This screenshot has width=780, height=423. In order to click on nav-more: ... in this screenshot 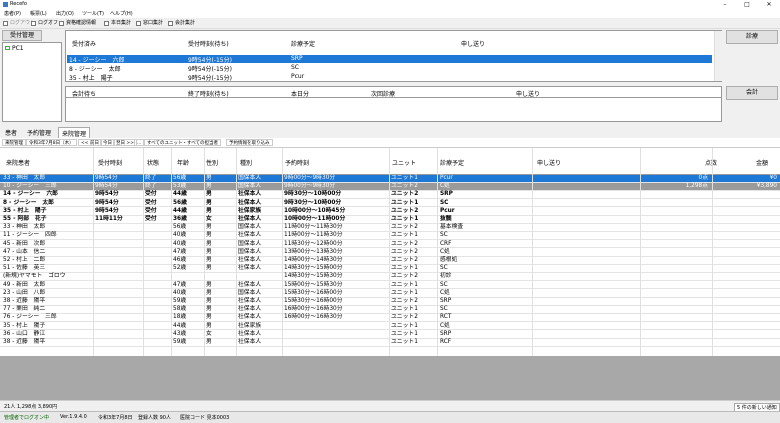, I will do `click(139, 142)`.